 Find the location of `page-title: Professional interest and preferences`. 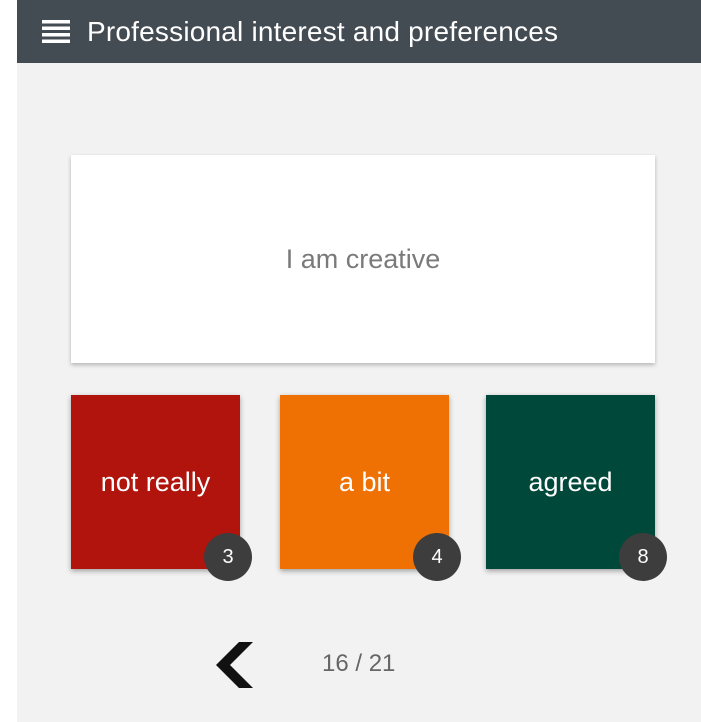

page-title: Professional interest and preferences is located at coordinates (323, 31).